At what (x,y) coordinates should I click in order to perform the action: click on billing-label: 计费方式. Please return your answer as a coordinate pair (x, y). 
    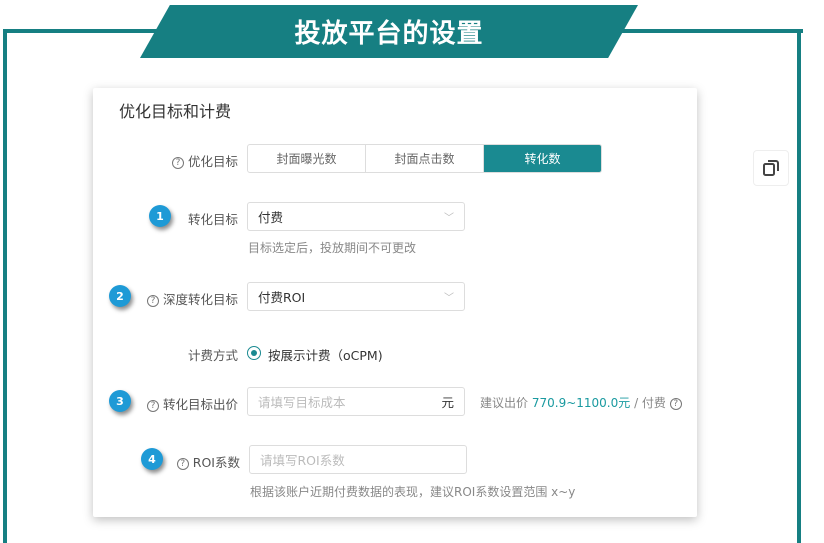
    Looking at the image, I should click on (212, 355).